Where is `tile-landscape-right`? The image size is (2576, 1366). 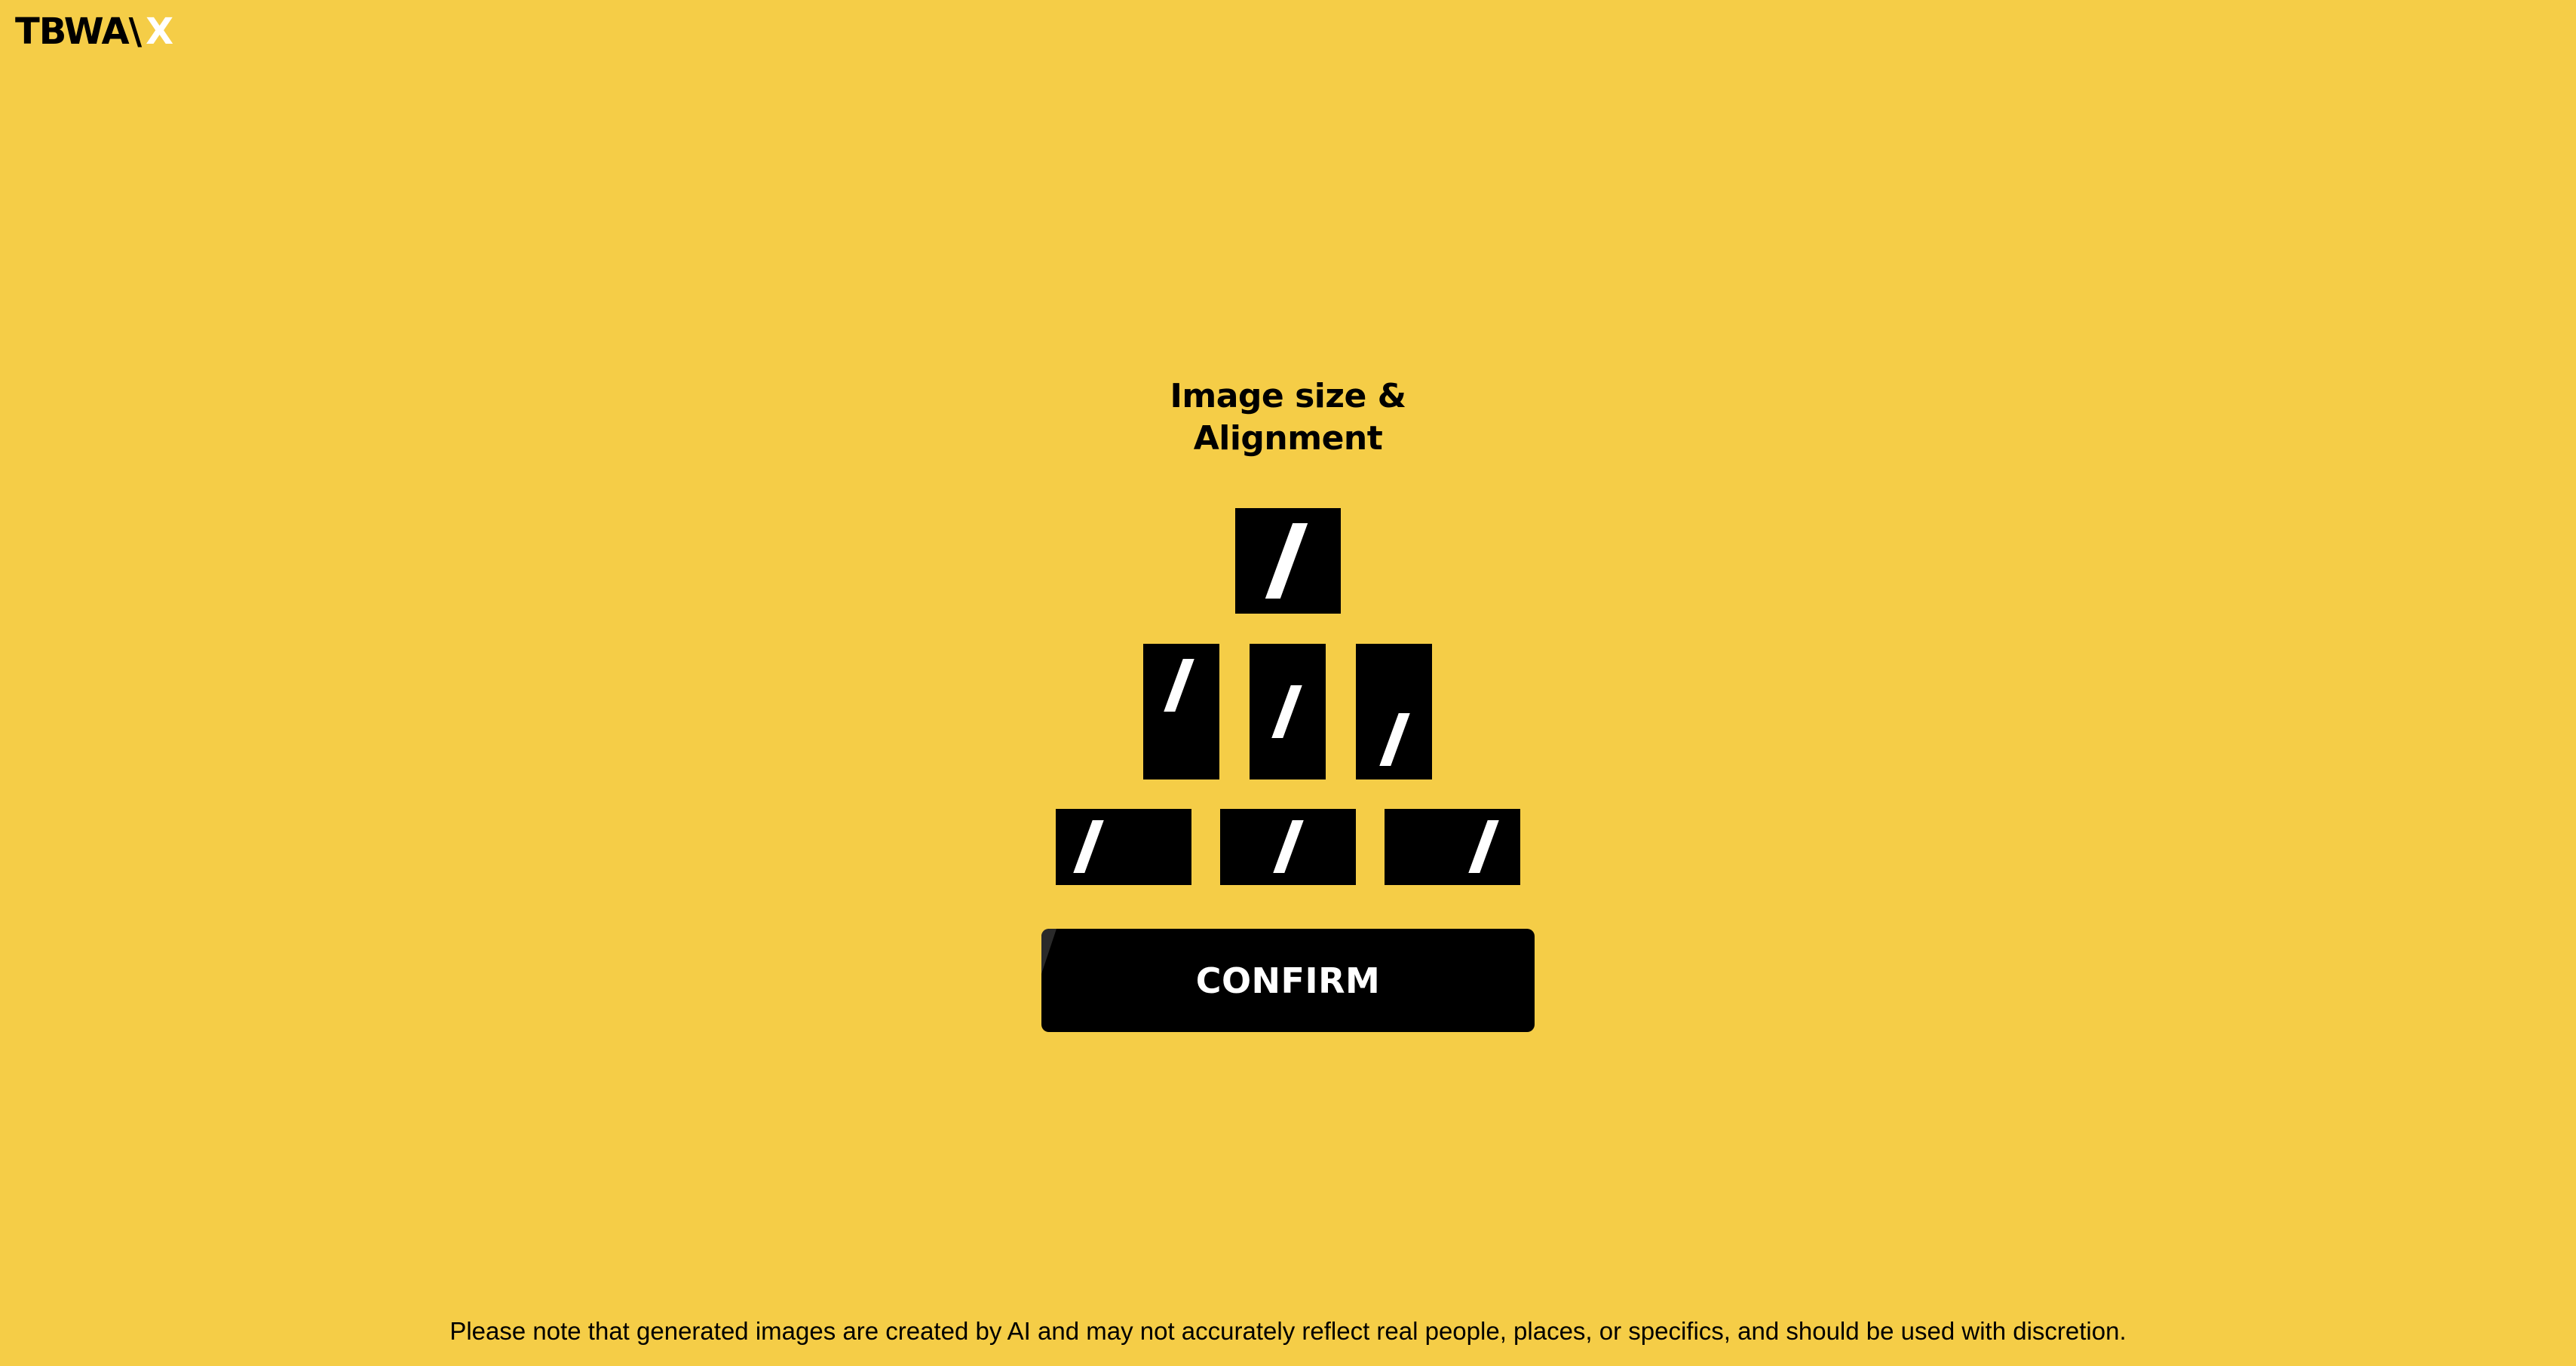
tile-landscape-right is located at coordinates (1452, 847).